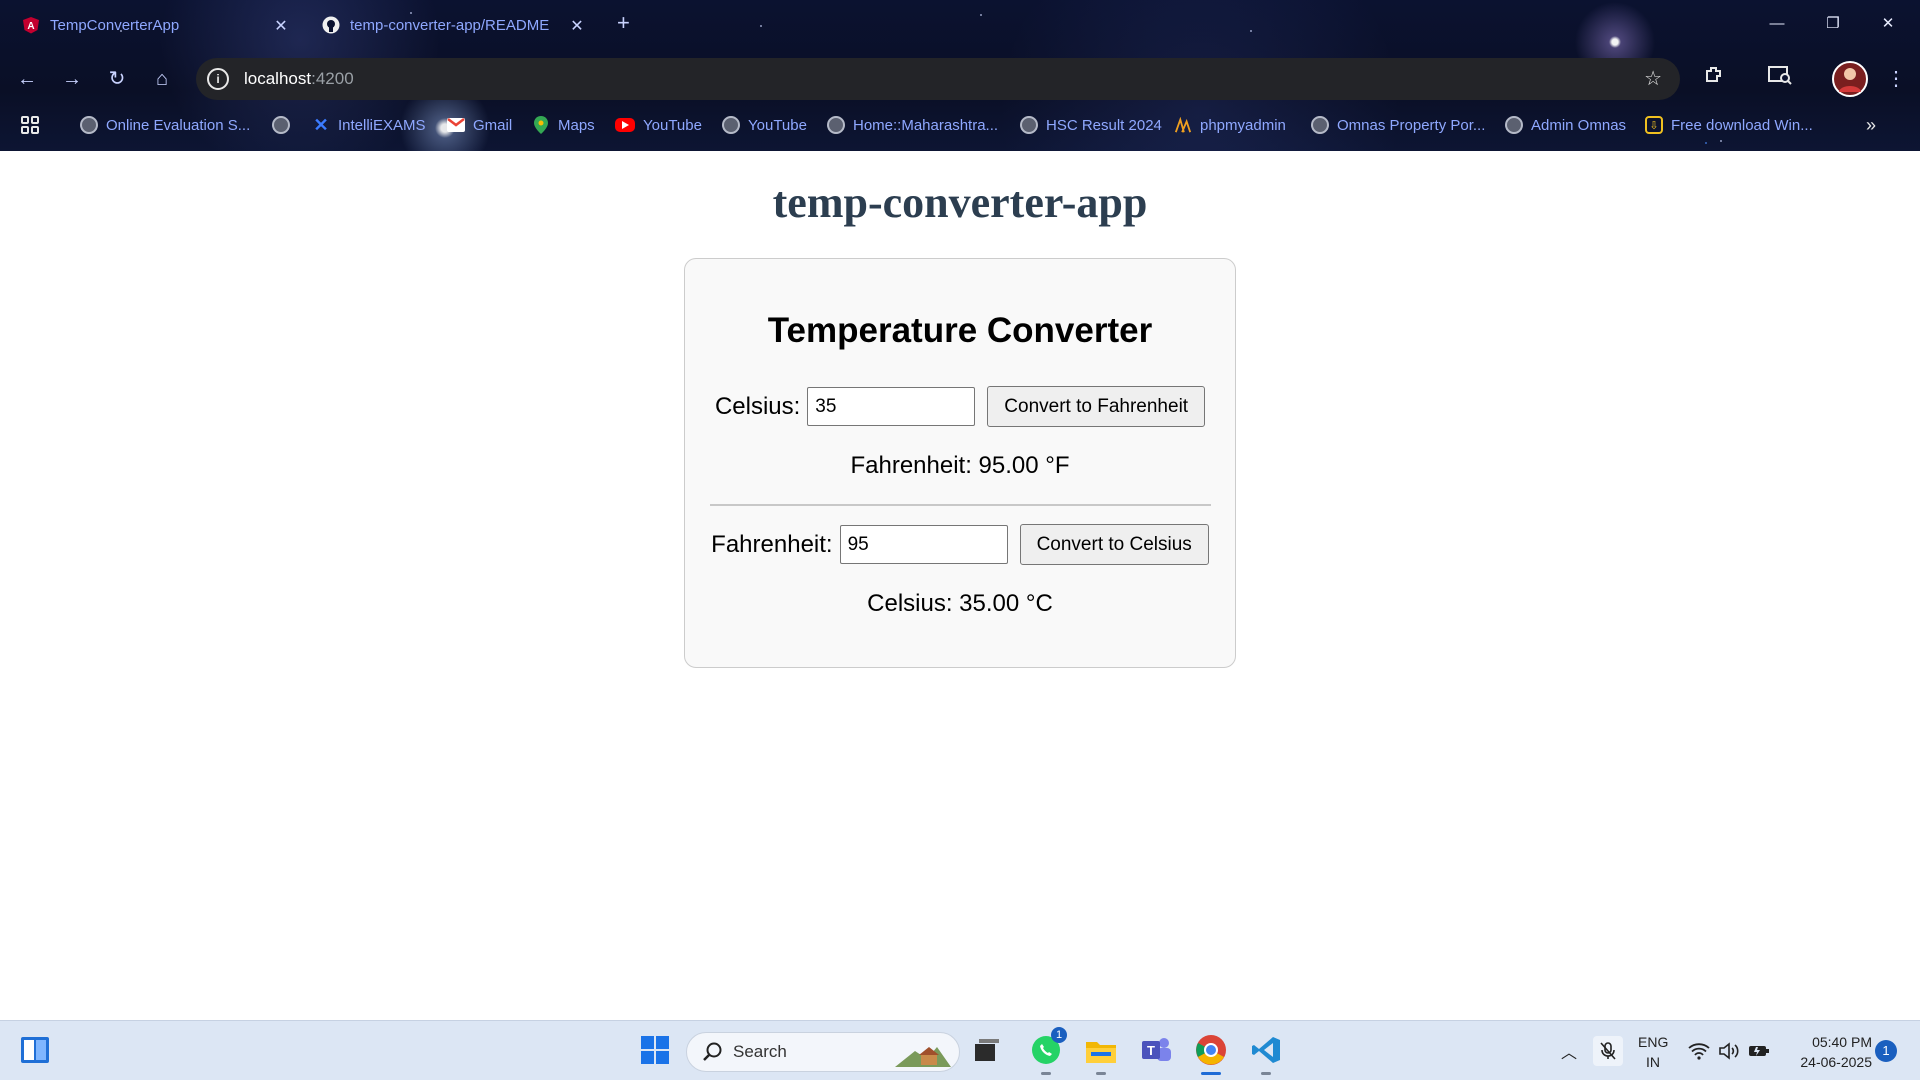 This screenshot has width=1920, height=1080. Describe the element at coordinates (299, 78) in the screenshot. I see `url-text: localhost:4200` at that location.